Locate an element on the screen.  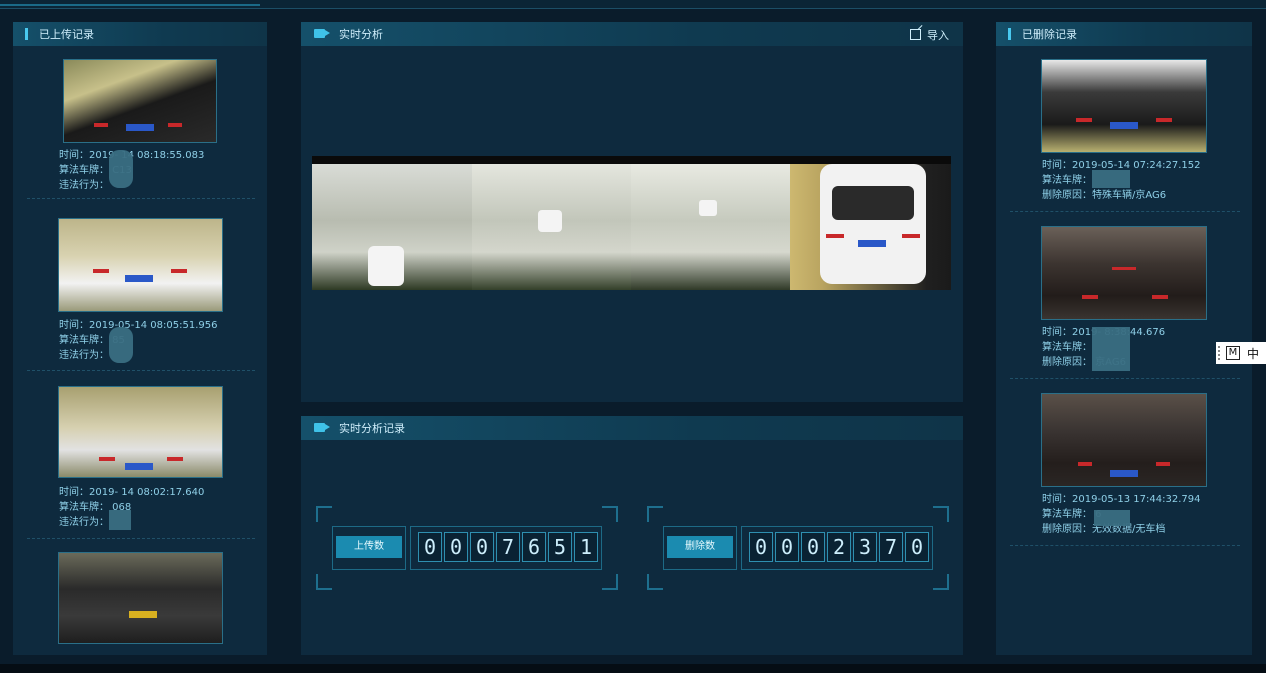
record-plate: 算法车牌： 85 is located at coordinates (92, 340).